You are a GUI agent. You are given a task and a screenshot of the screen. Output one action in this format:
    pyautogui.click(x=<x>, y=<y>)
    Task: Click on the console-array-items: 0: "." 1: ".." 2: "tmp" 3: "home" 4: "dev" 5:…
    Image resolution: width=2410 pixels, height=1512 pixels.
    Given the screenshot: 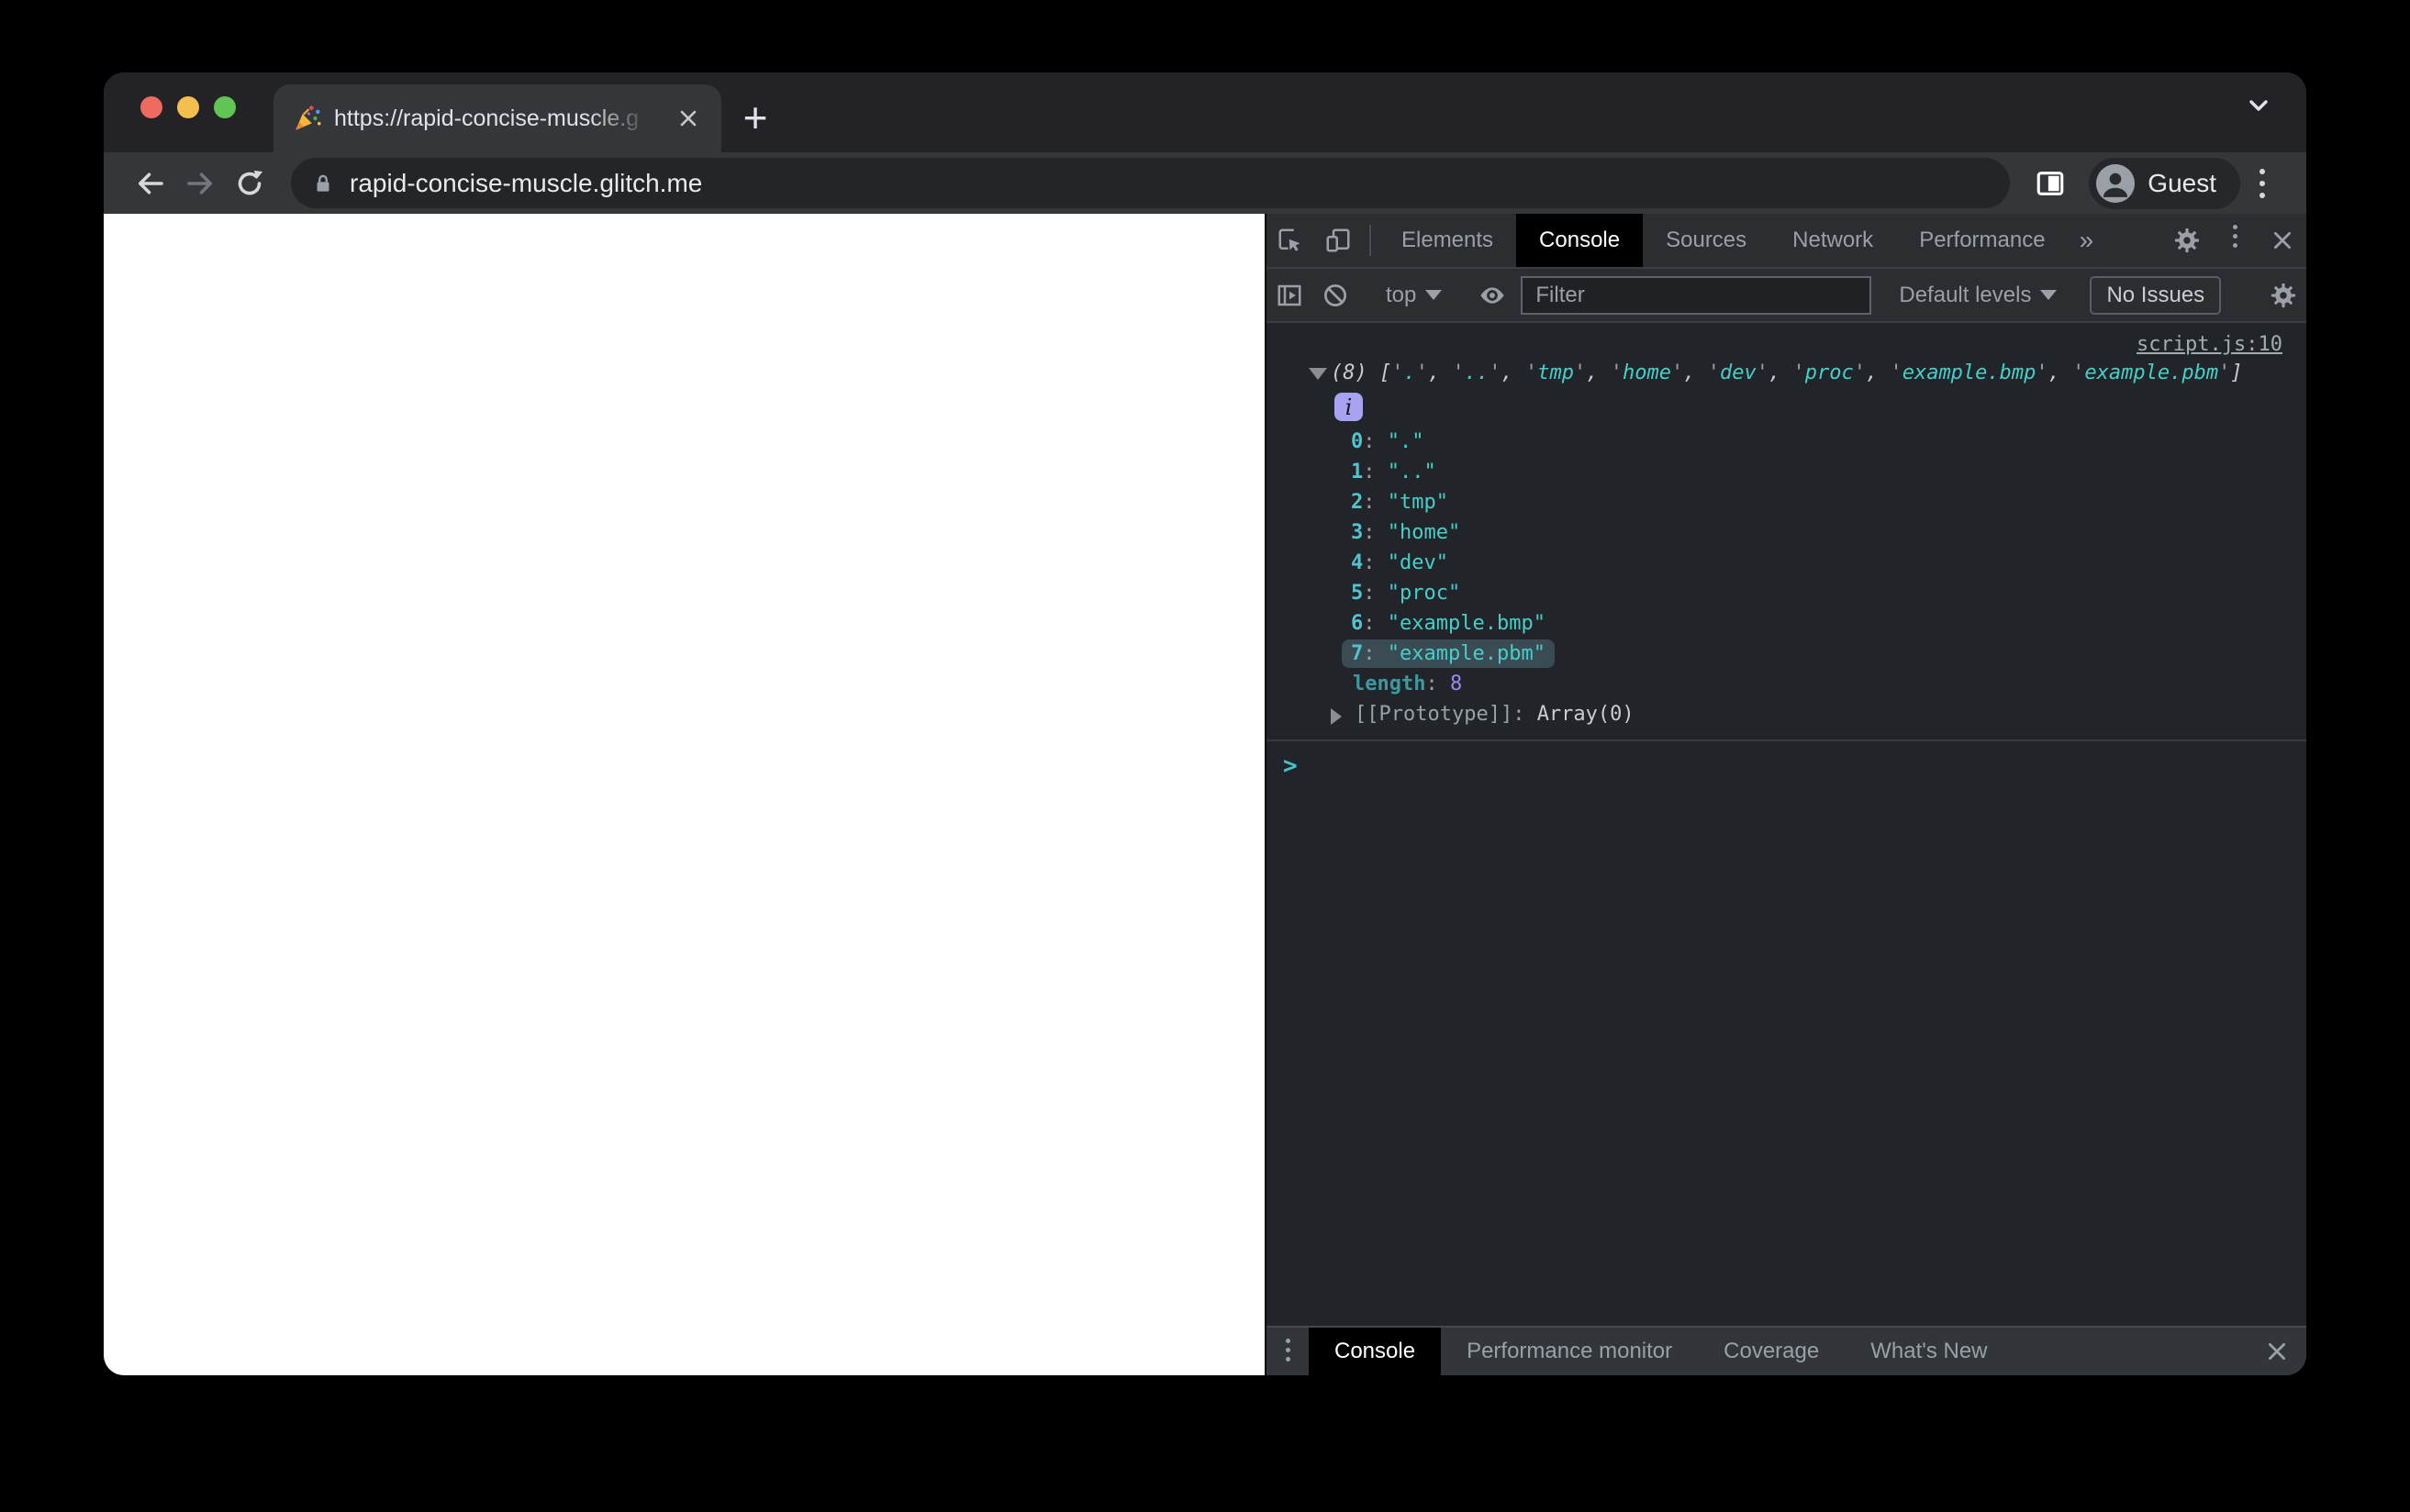 What is the action you would take?
    pyautogui.click(x=1786, y=548)
    